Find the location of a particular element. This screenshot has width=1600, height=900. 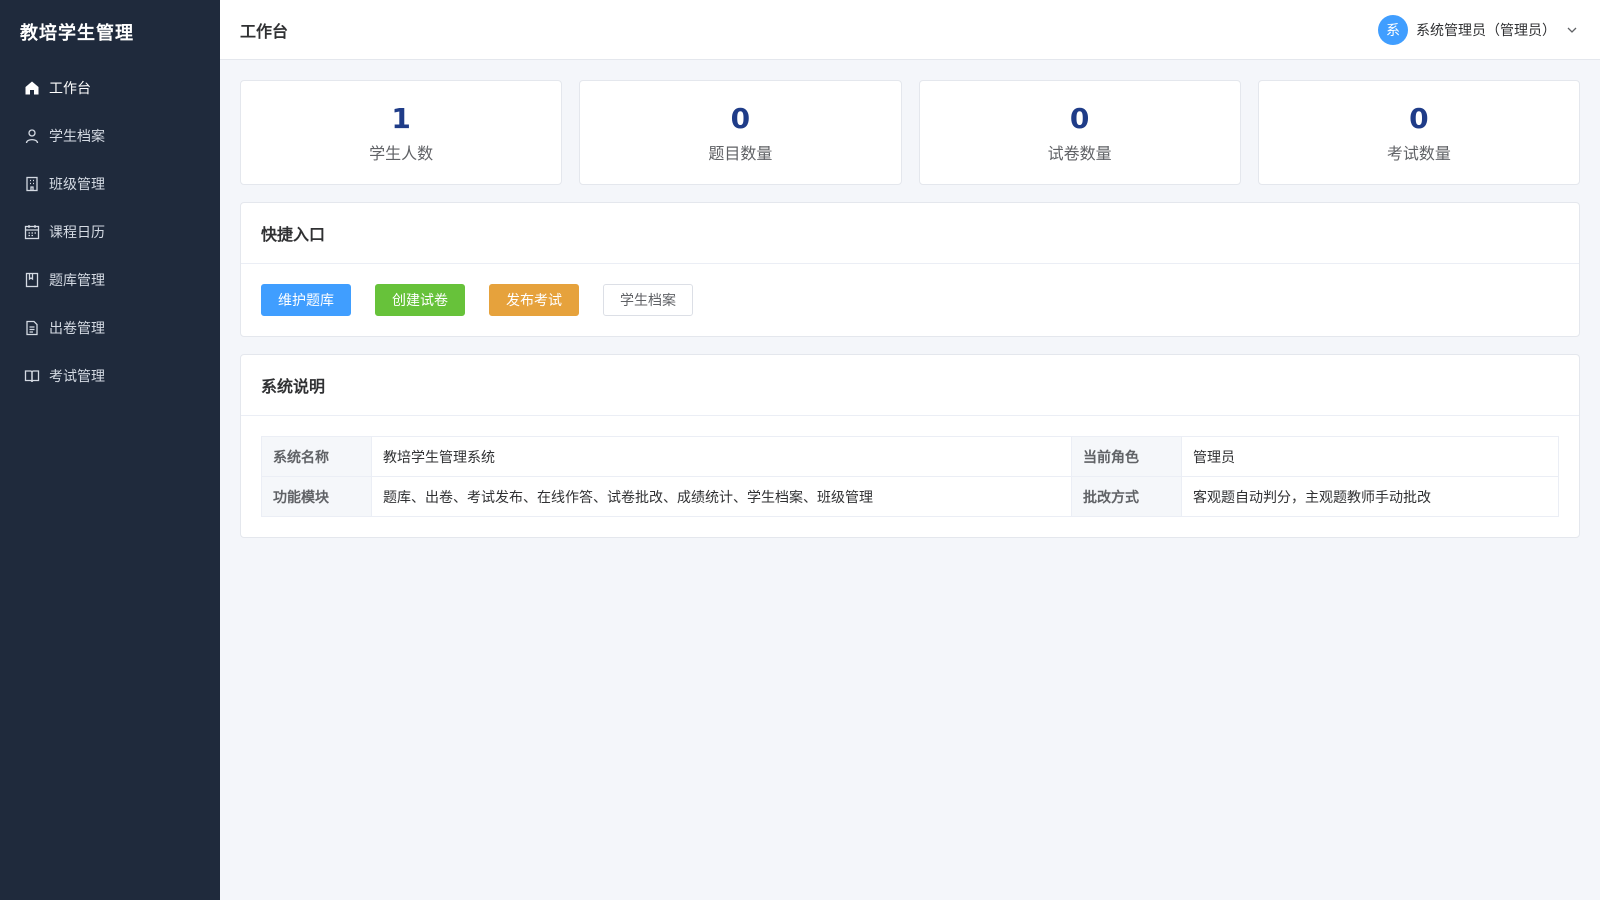

stat-label: 试卷数量 is located at coordinates (1079, 153).